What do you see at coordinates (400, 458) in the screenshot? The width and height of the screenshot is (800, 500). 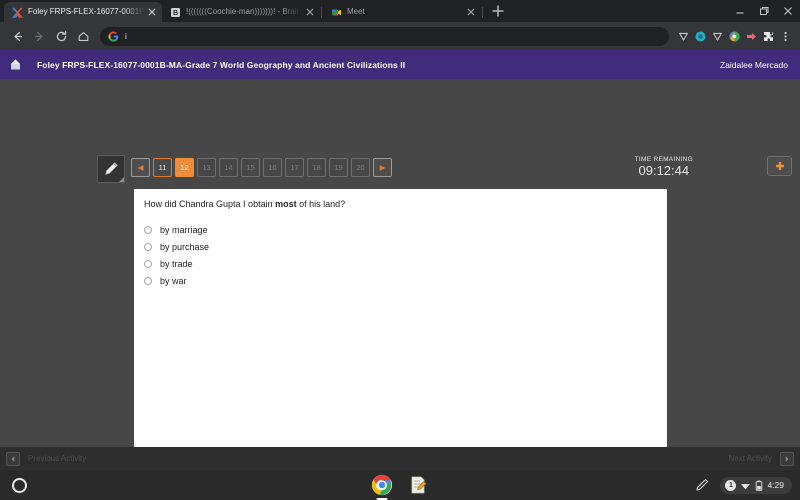 I see `activity-navigation-bar: Previous Activity Next Activity` at bounding box center [400, 458].